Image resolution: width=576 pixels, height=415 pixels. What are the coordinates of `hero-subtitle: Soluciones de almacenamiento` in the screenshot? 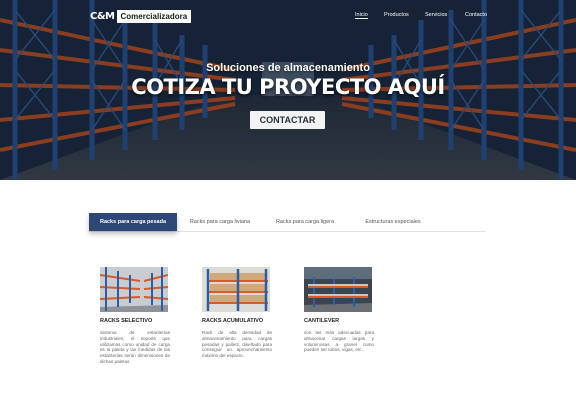 It's located at (288, 68).